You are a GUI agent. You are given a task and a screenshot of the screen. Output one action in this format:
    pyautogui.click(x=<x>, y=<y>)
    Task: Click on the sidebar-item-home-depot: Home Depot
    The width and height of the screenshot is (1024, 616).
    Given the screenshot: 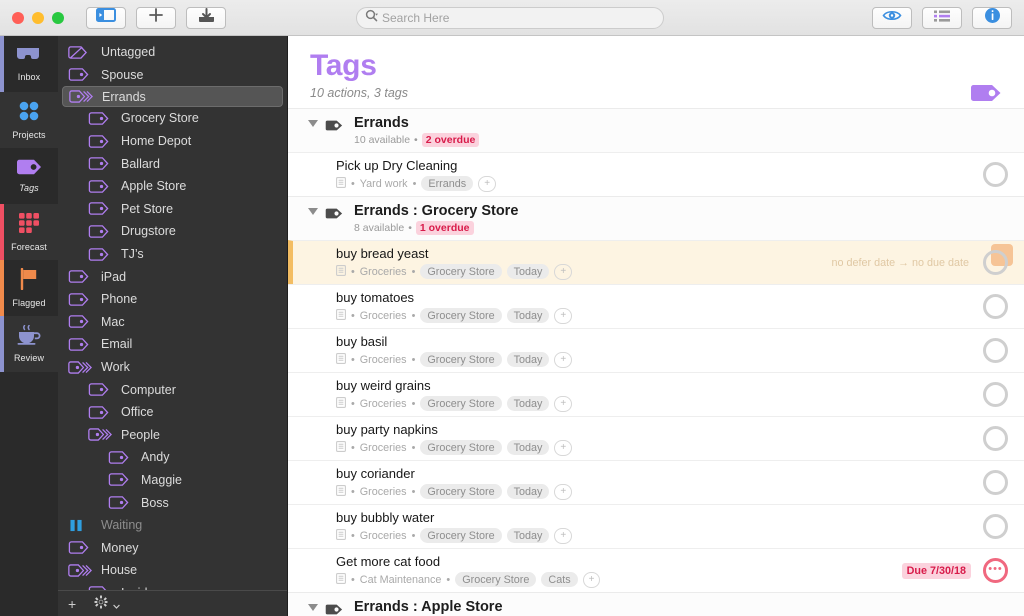 What is the action you would take?
    pyautogui.click(x=172, y=141)
    